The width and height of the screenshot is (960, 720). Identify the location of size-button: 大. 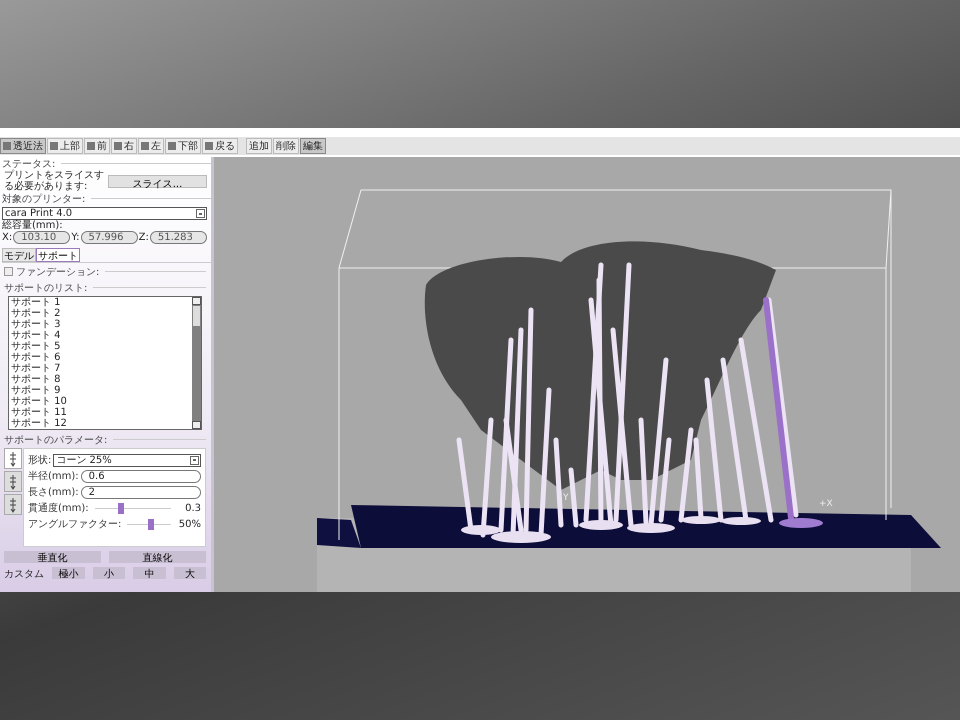
(190, 573).